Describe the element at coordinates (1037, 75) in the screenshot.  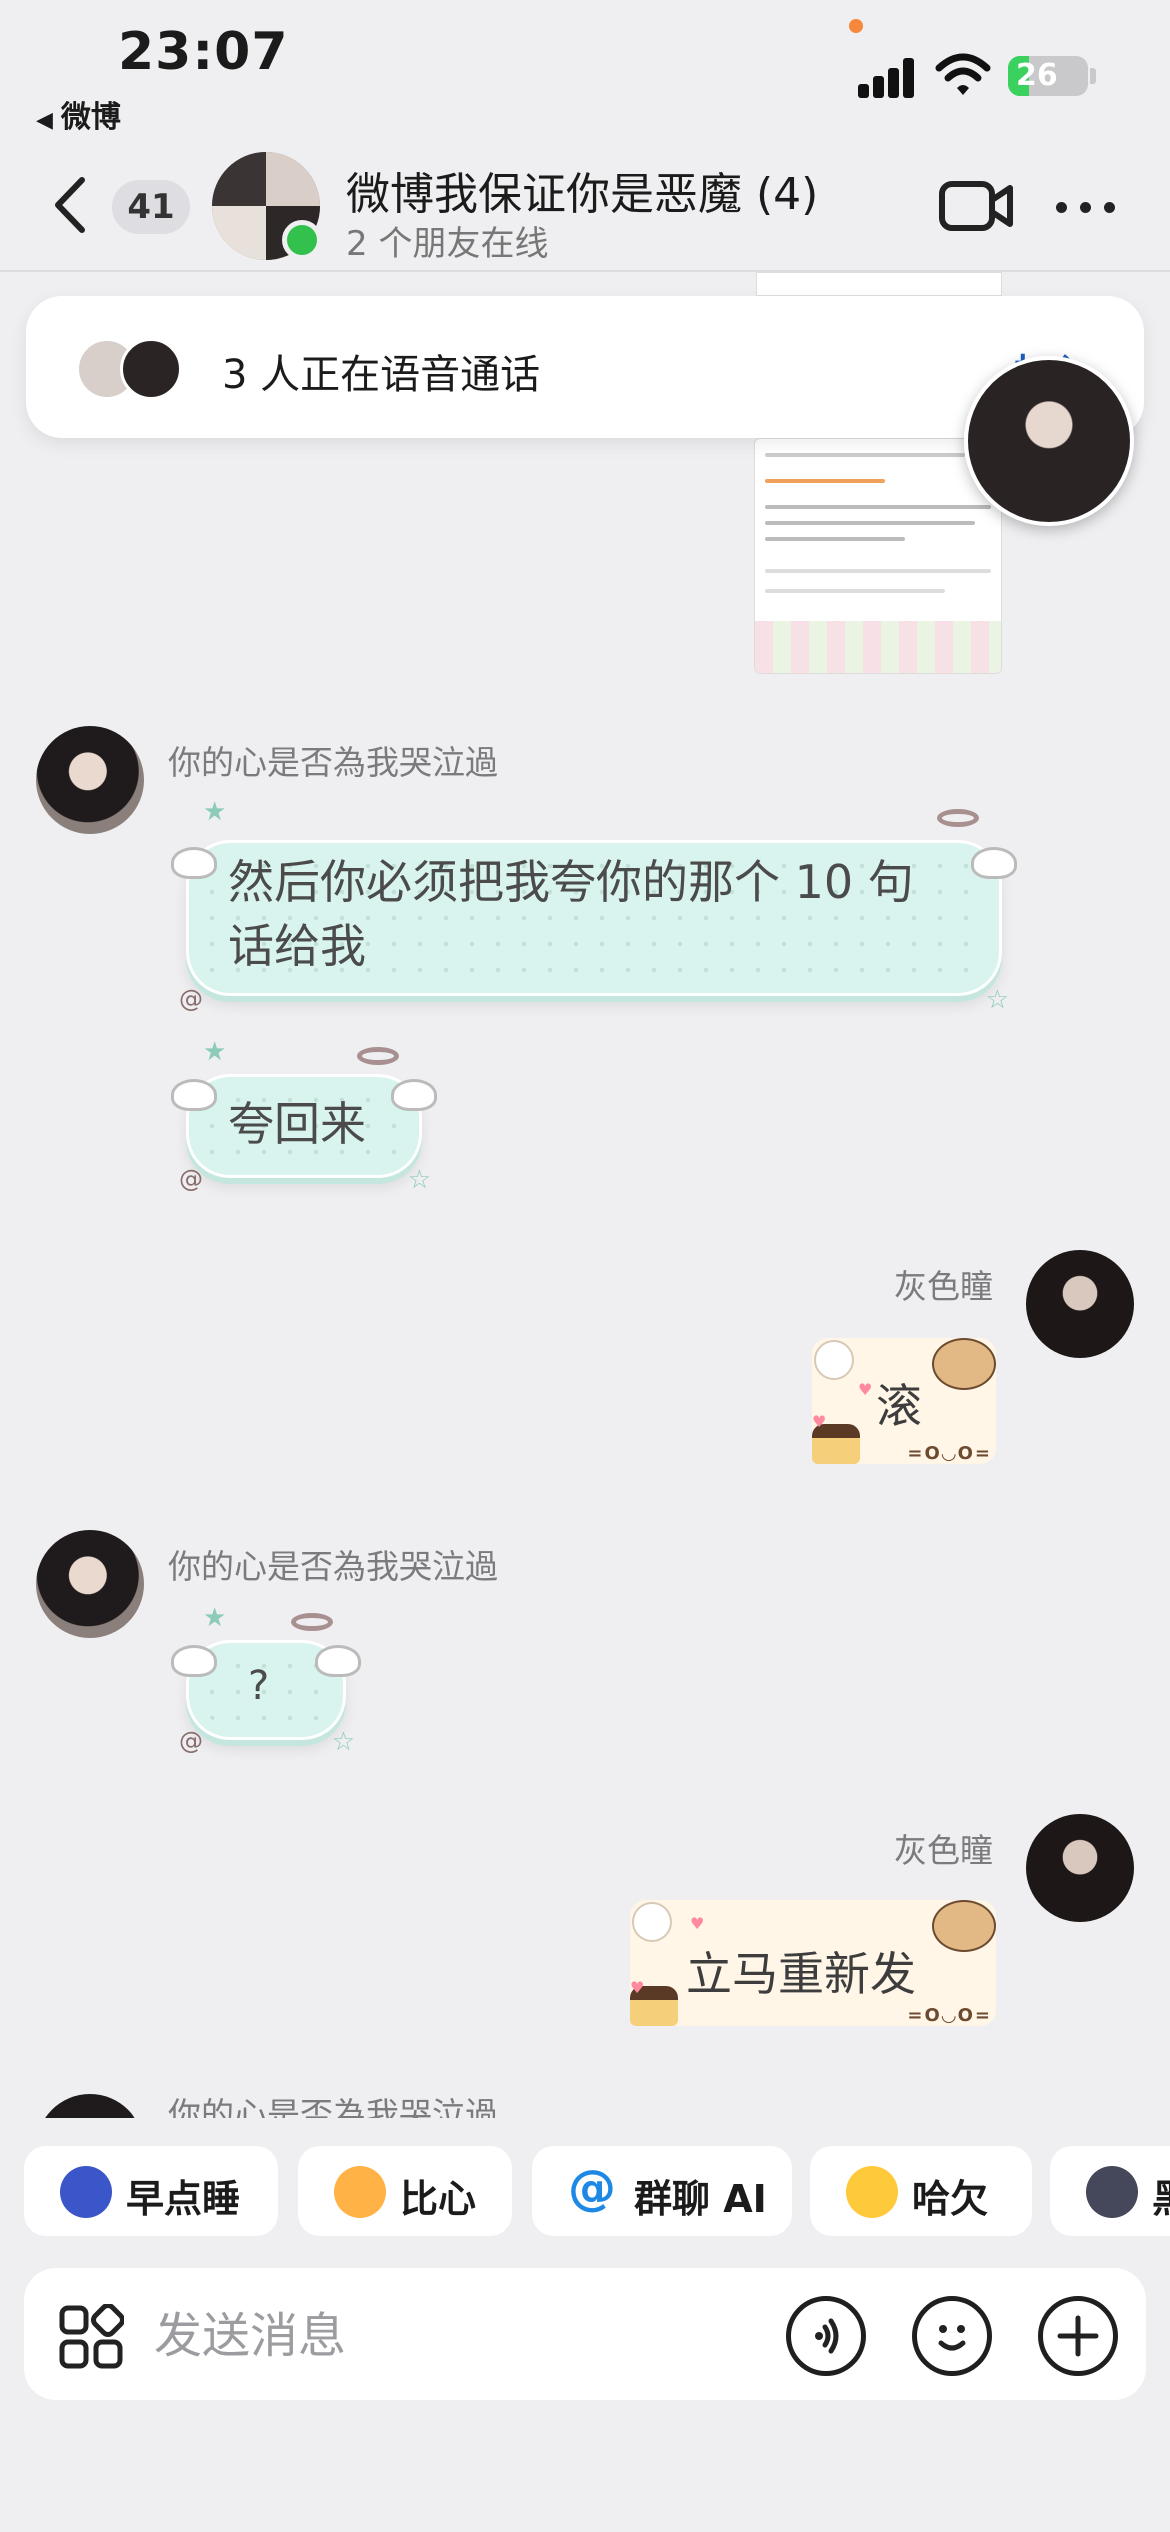
I see `battery-percent: 26` at that location.